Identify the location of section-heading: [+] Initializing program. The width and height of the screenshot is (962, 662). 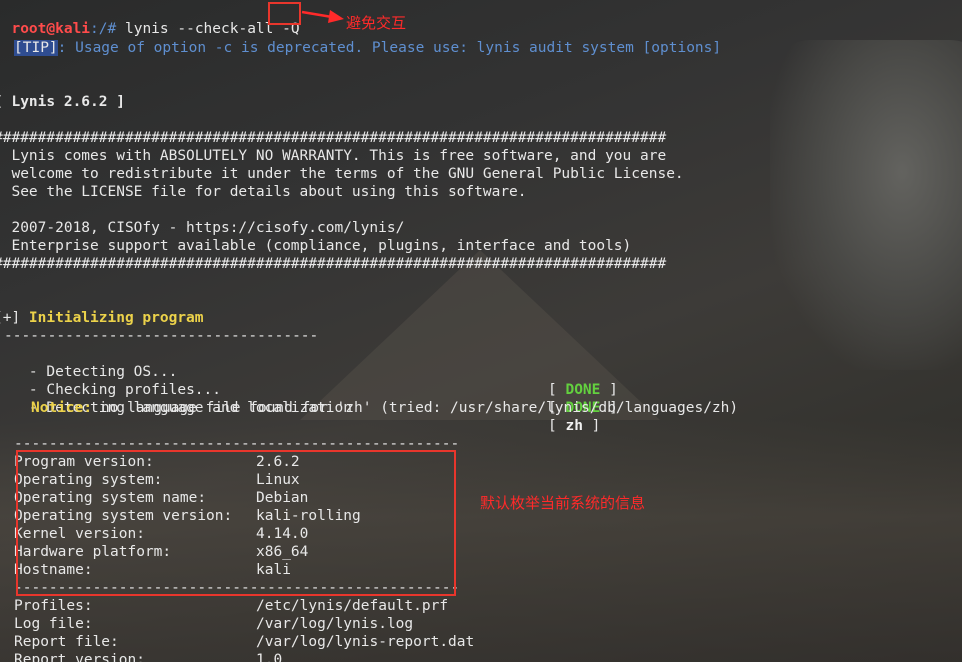
(102, 318).